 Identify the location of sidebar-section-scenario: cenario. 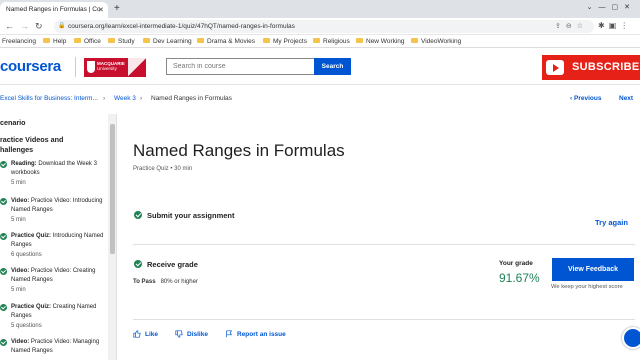
(13, 123).